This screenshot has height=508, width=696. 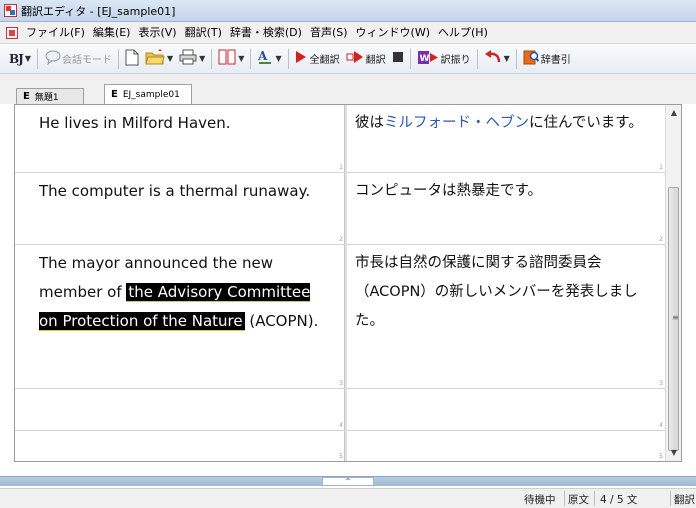 What do you see at coordinates (456, 123) in the screenshot?
I see `proper-noun-link: ミルフォード・ヘブン` at bounding box center [456, 123].